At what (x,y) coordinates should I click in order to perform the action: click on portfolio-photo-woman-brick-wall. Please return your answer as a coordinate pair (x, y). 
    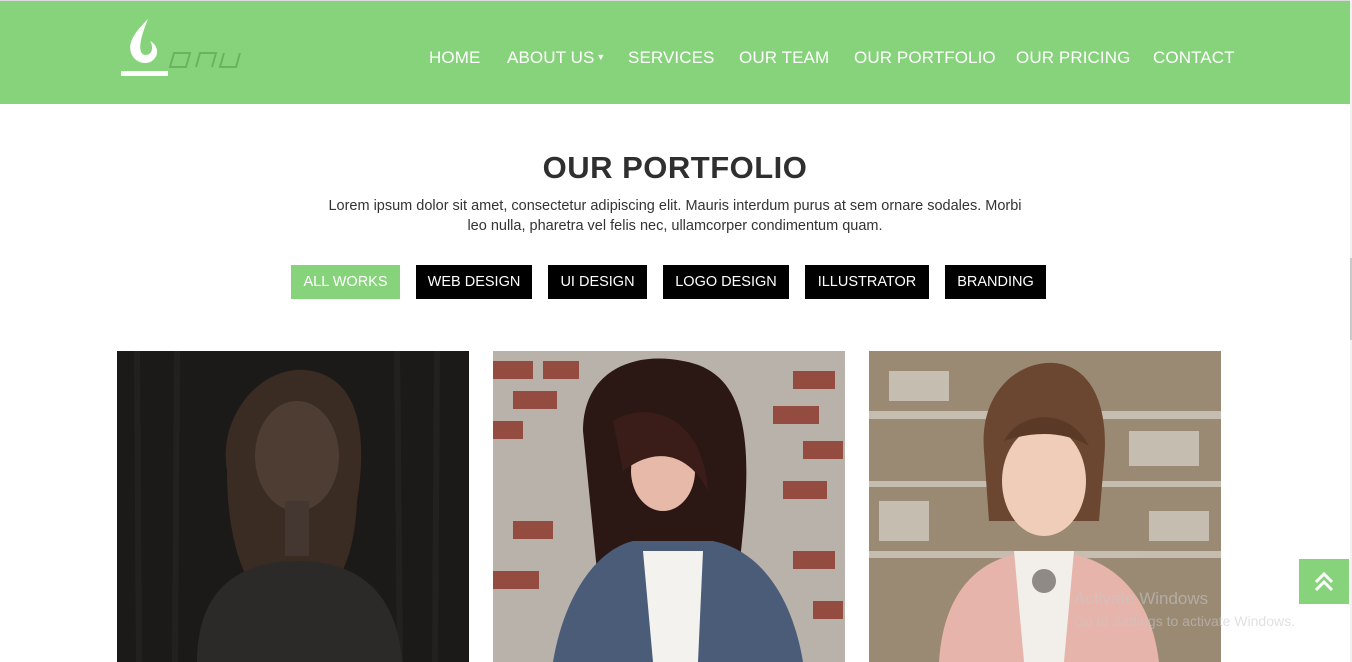
    Looking at the image, I should click on (669, 506).